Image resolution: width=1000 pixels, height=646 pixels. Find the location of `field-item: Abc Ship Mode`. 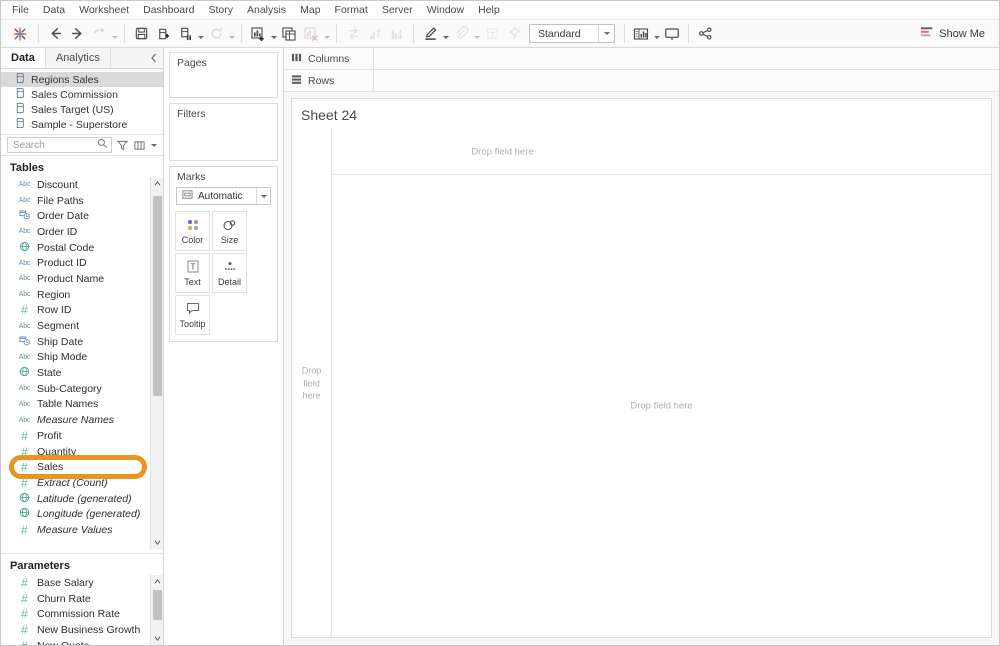

field-item: Abc Ship Mode is located at coordinates (75, 358).